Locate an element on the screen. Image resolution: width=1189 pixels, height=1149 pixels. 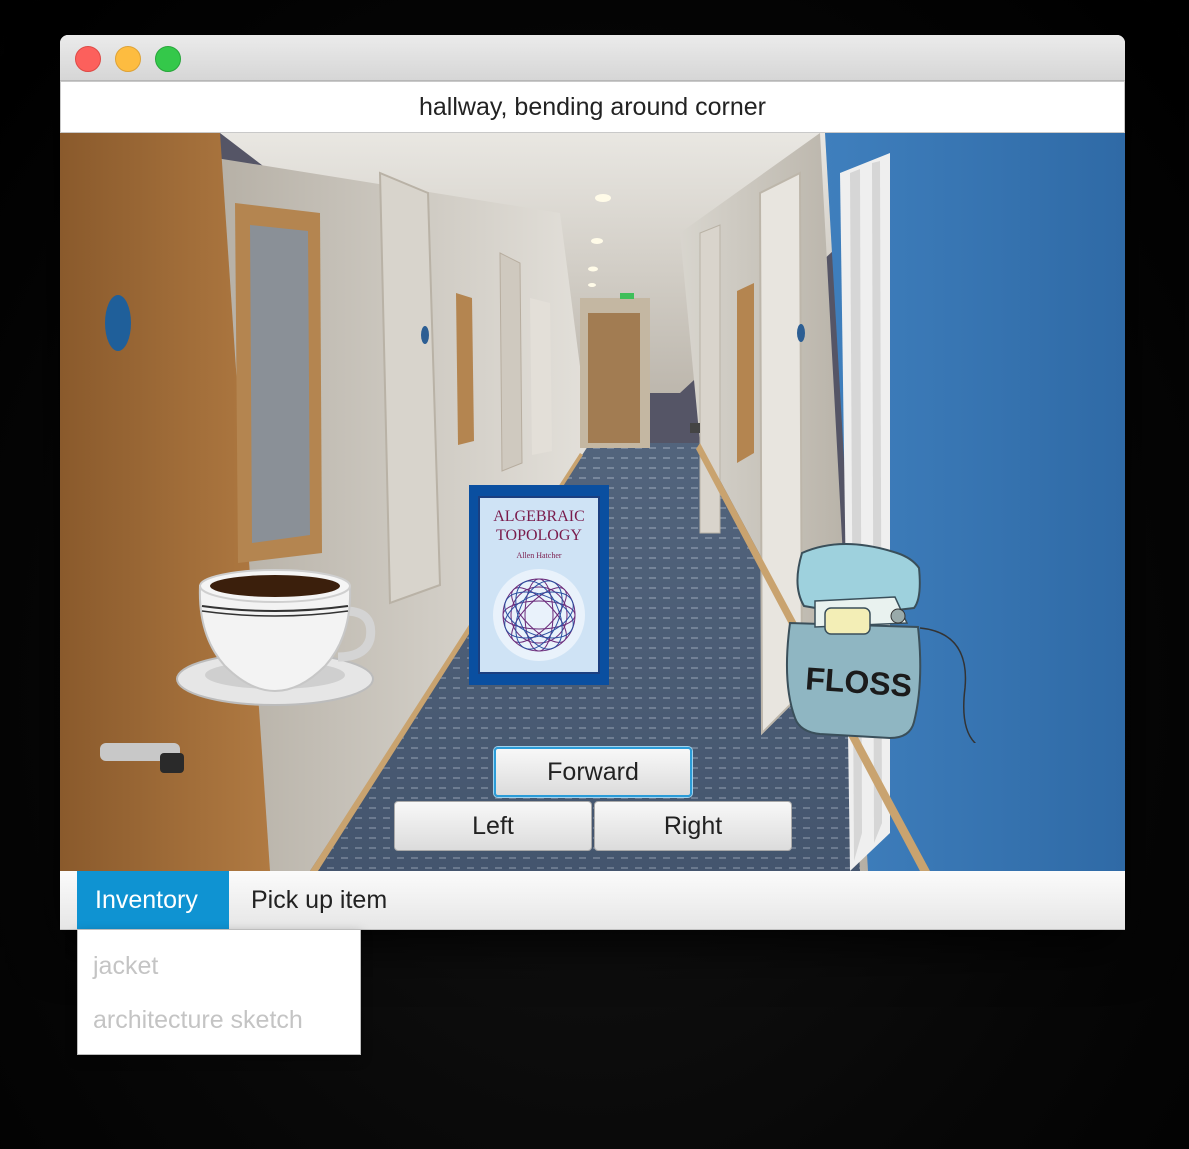
book-title-line2: TOPOLOGY is located at coordinates (539, 535).